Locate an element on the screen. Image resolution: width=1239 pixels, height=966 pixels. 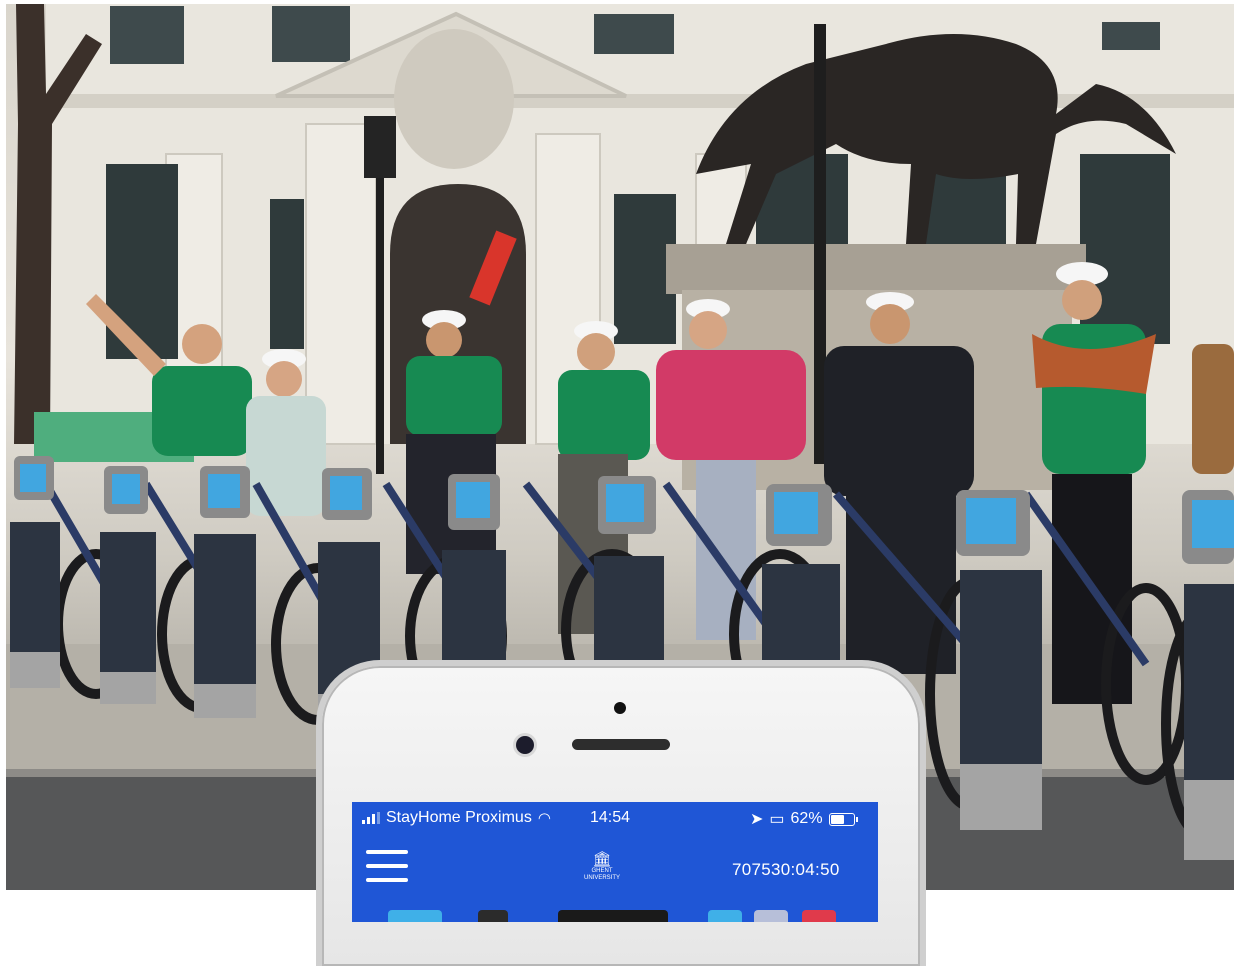
university-logo: 🏛 GHENT UNIVERSITY is located at coordinates (602, 867).